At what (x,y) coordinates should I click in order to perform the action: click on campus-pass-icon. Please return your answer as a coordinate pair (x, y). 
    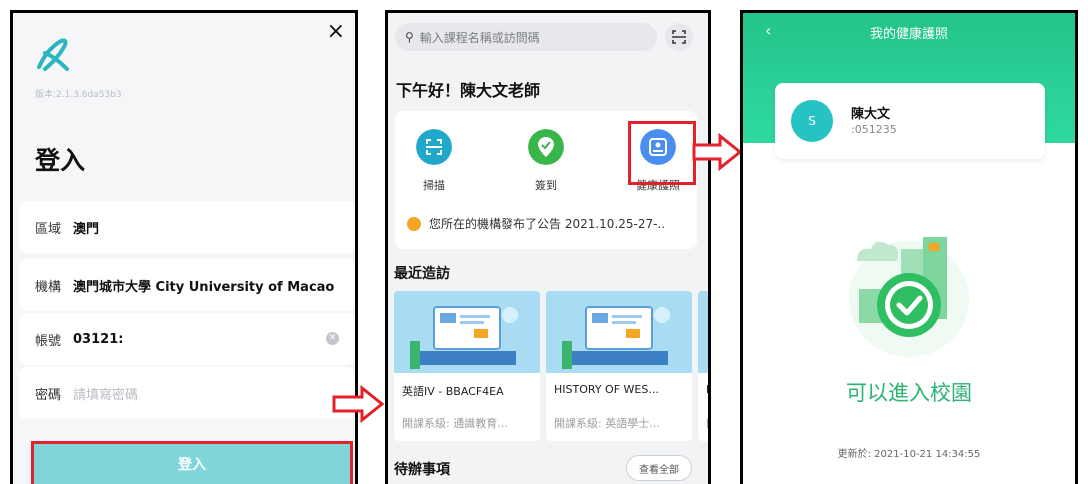
    Looking at the image, I should click on (909, 297).